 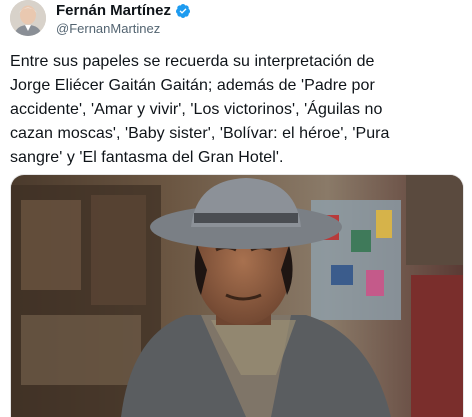 I want to click on author-avatar, so click(x=28, y=18).